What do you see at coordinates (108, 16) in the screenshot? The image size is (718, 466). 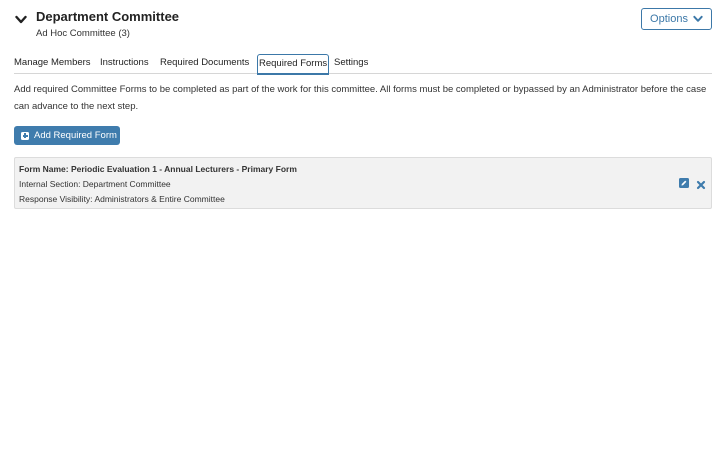 I see `committee-title: Department Committee` at bounding box center [108, 16].